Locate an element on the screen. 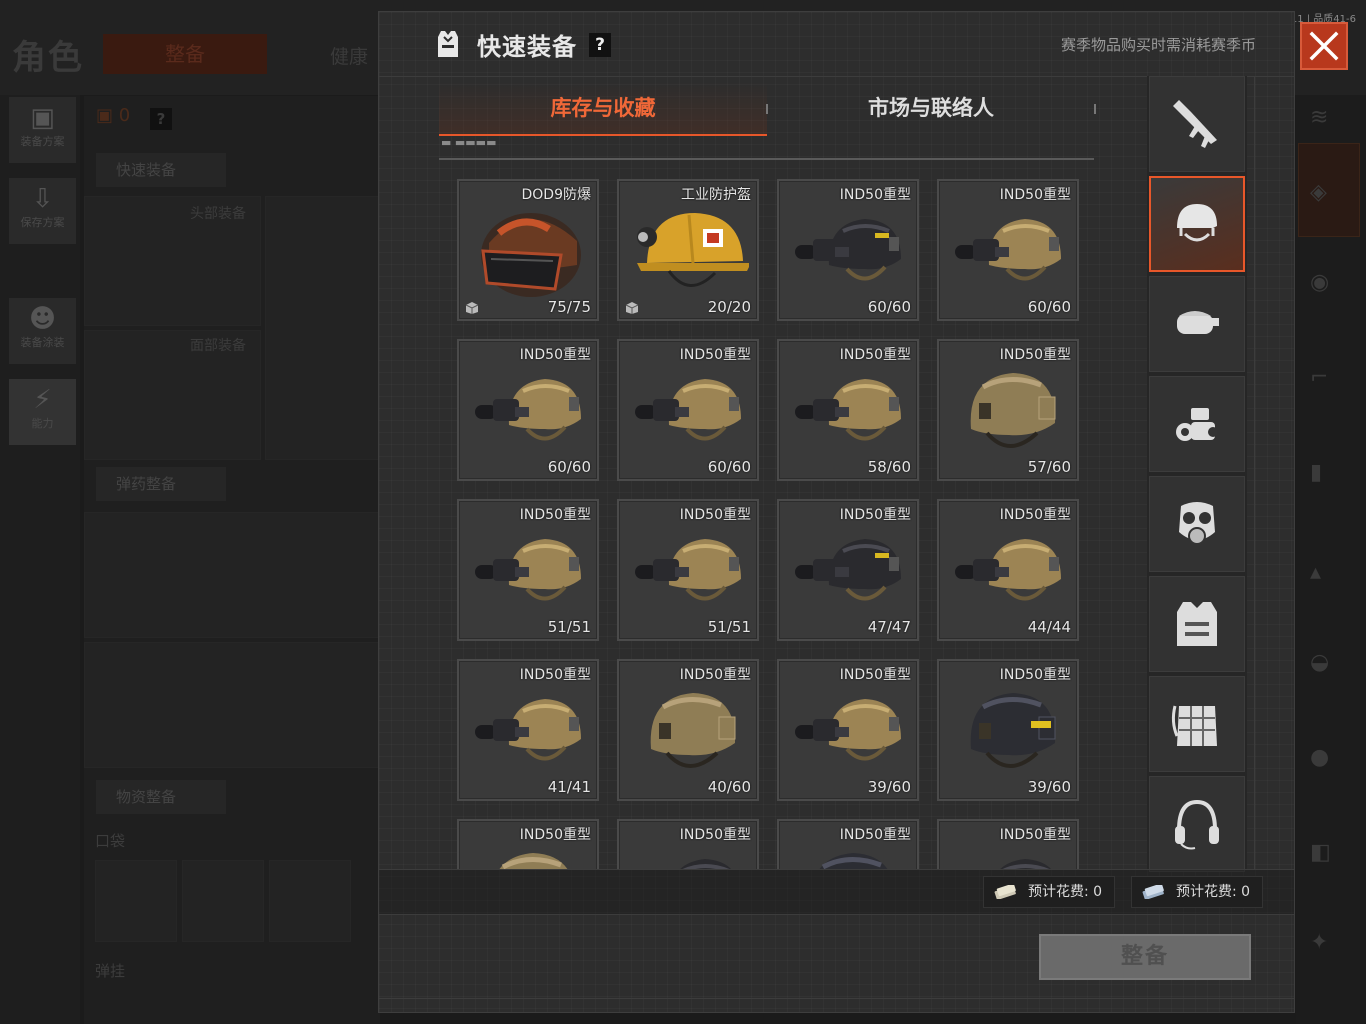 This screenshot has width=1366, height=1024. background-supplies-button: 物资整备 is located at coordinates (161, 797).